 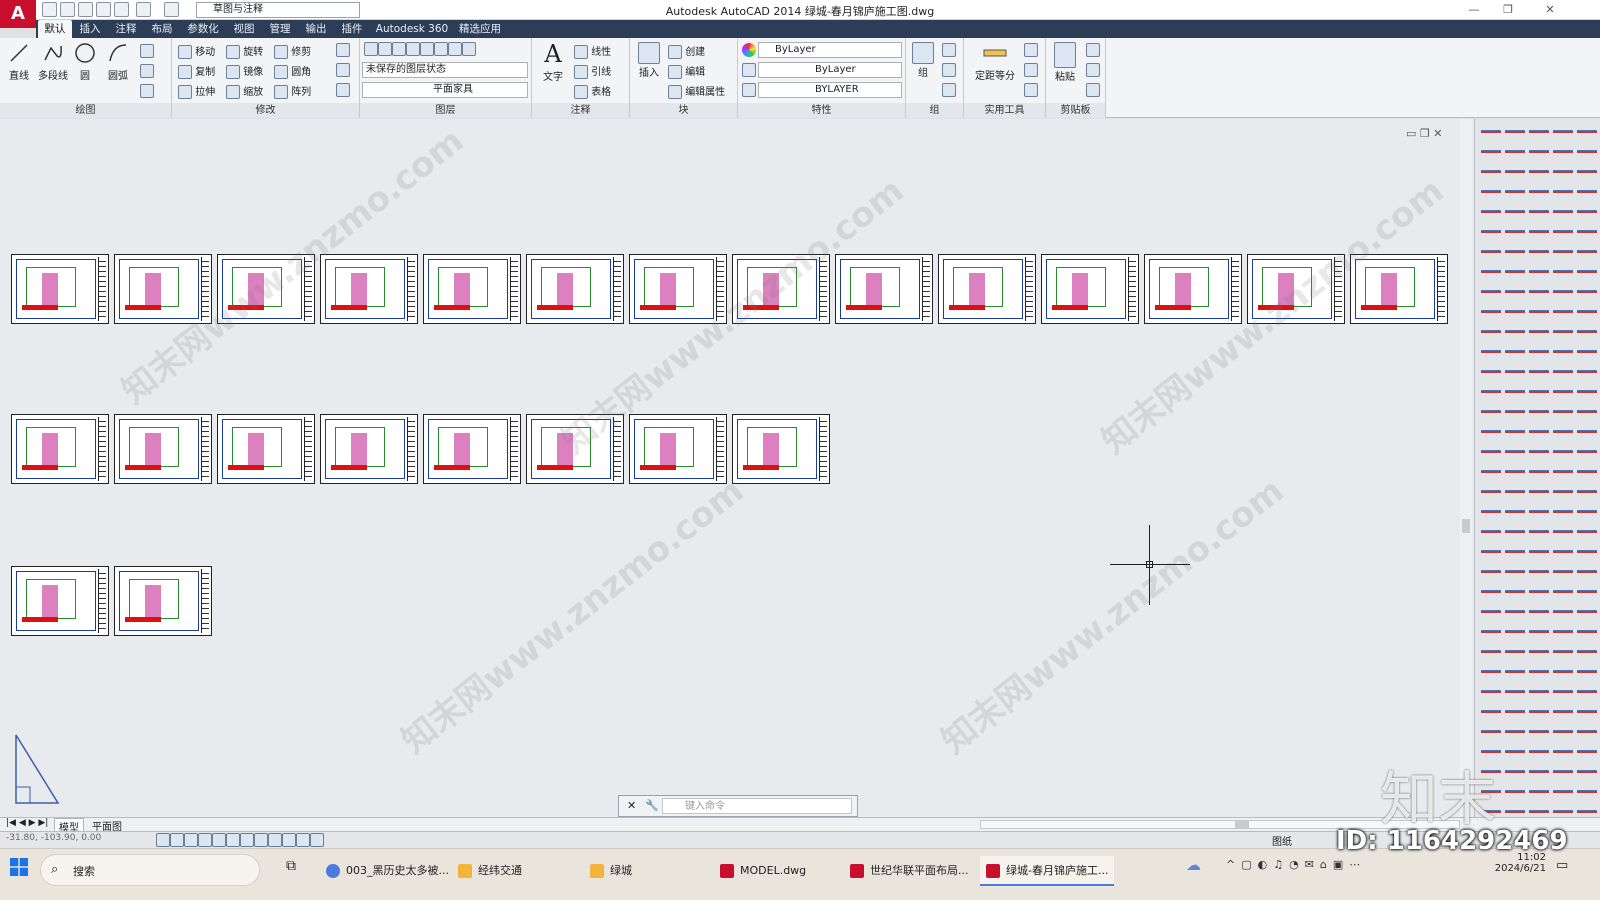 What do you see at coordinates (163, 840) in the screenshot?
I see `snap-icon` at bounding box center [163, 840].